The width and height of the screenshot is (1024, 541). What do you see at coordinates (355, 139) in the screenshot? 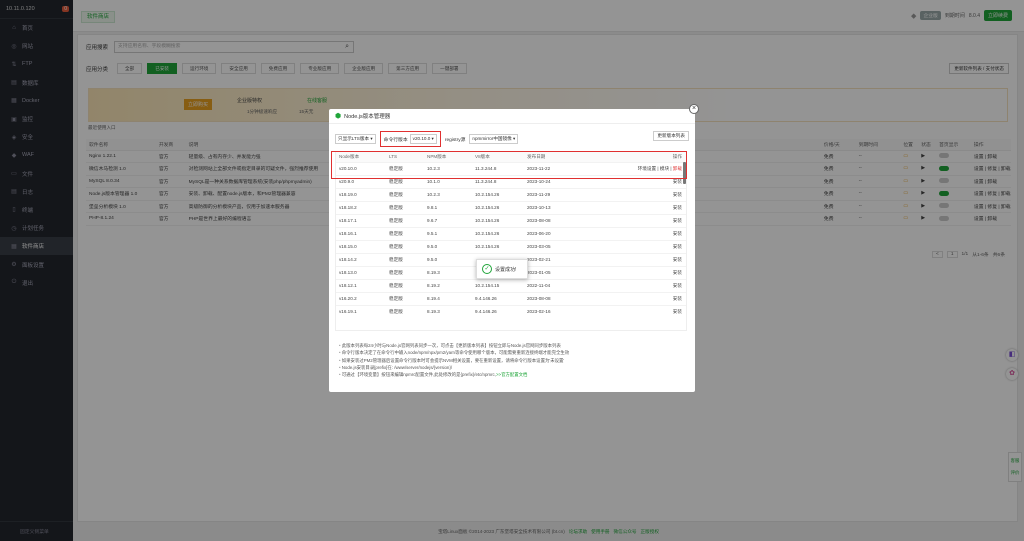
I see `lts-filter-select: 只显示LTS版本 ▾` at bounding box center [355, 139].